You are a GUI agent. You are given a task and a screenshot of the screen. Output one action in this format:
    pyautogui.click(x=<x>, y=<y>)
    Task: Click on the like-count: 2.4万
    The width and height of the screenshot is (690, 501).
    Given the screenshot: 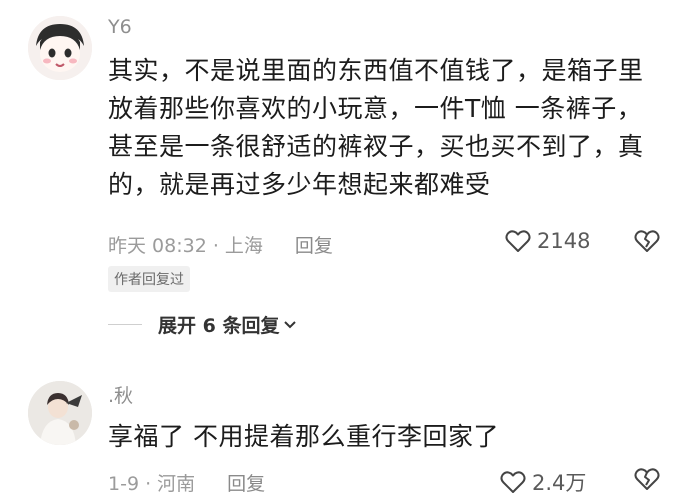 What is the action you would take?
    pyautogui.click(x=559, y=483)
    